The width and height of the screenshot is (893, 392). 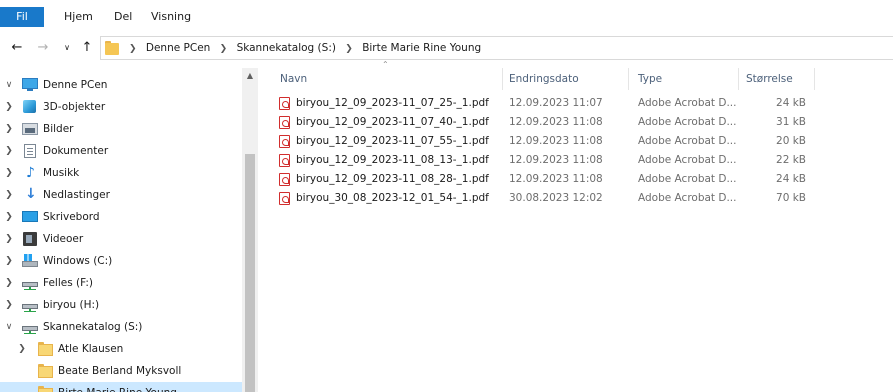 What do you see at coordinates (87, 48) in the screenshot?
I see `up-arrow-icon: ↑` at bounding box center [87, 48].